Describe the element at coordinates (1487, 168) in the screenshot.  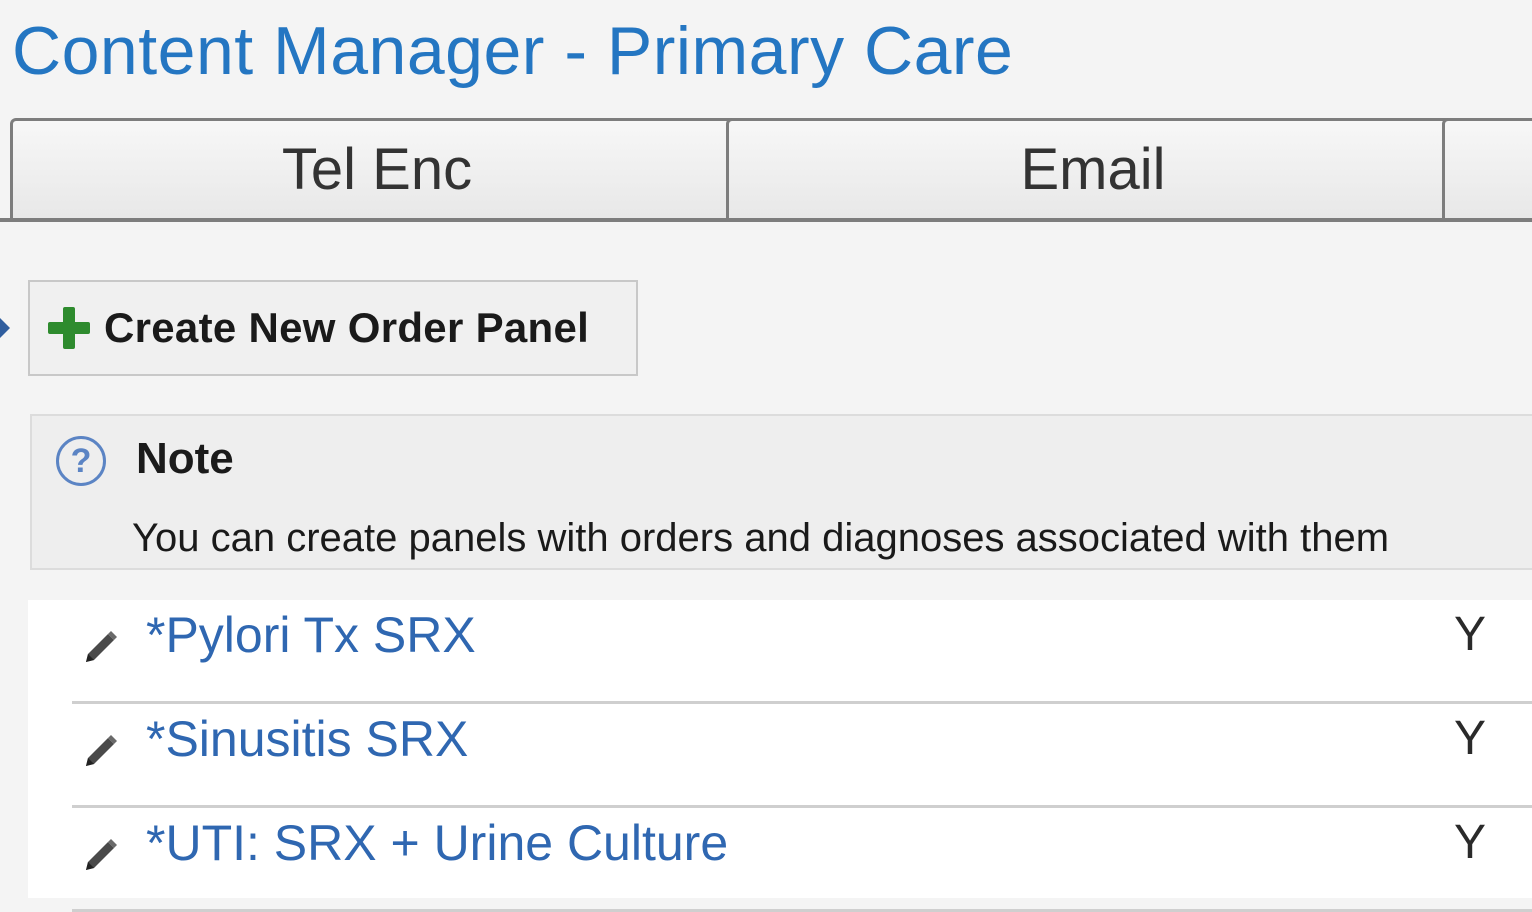
I see `tab-next` at that location.